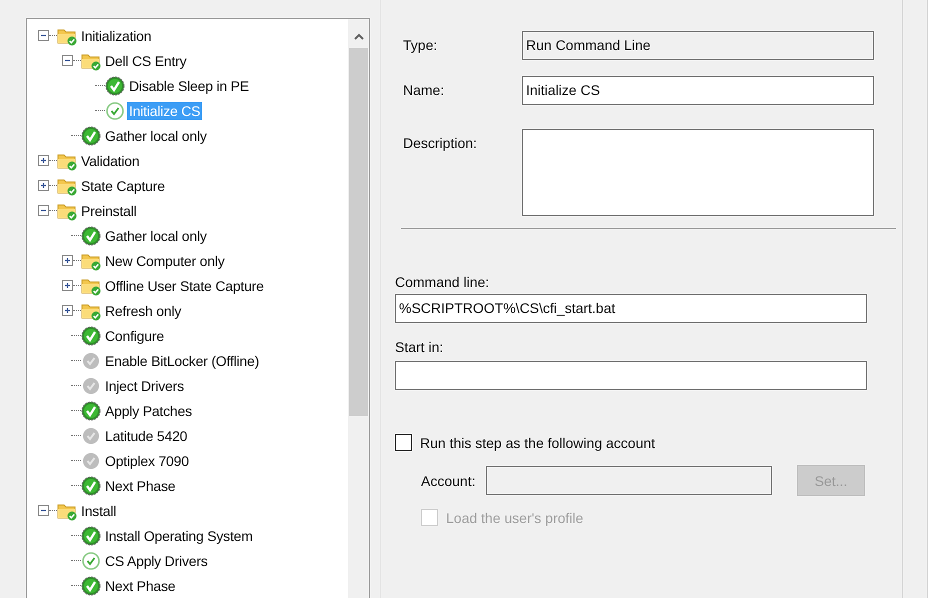 This screenshot has width=929, height=598. Describe the element at coordinates (698, 172) in the screenshot. I see `description-field` at that location.